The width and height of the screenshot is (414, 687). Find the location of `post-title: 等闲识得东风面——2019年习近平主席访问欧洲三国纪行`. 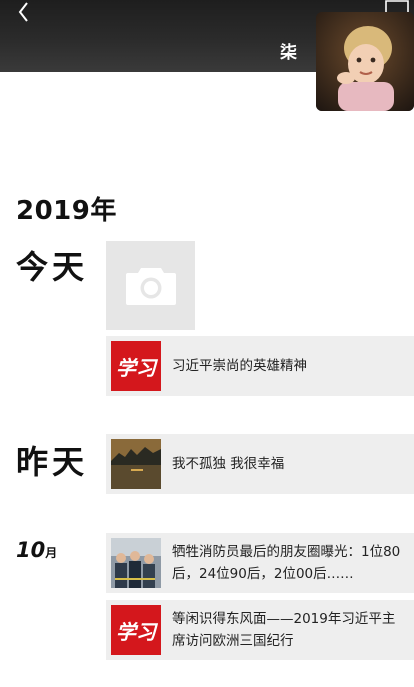

post-title: 等闲识得东风面——2019年习近平主席访问欧洲三国纪行 is located at coordinates (284, 630).